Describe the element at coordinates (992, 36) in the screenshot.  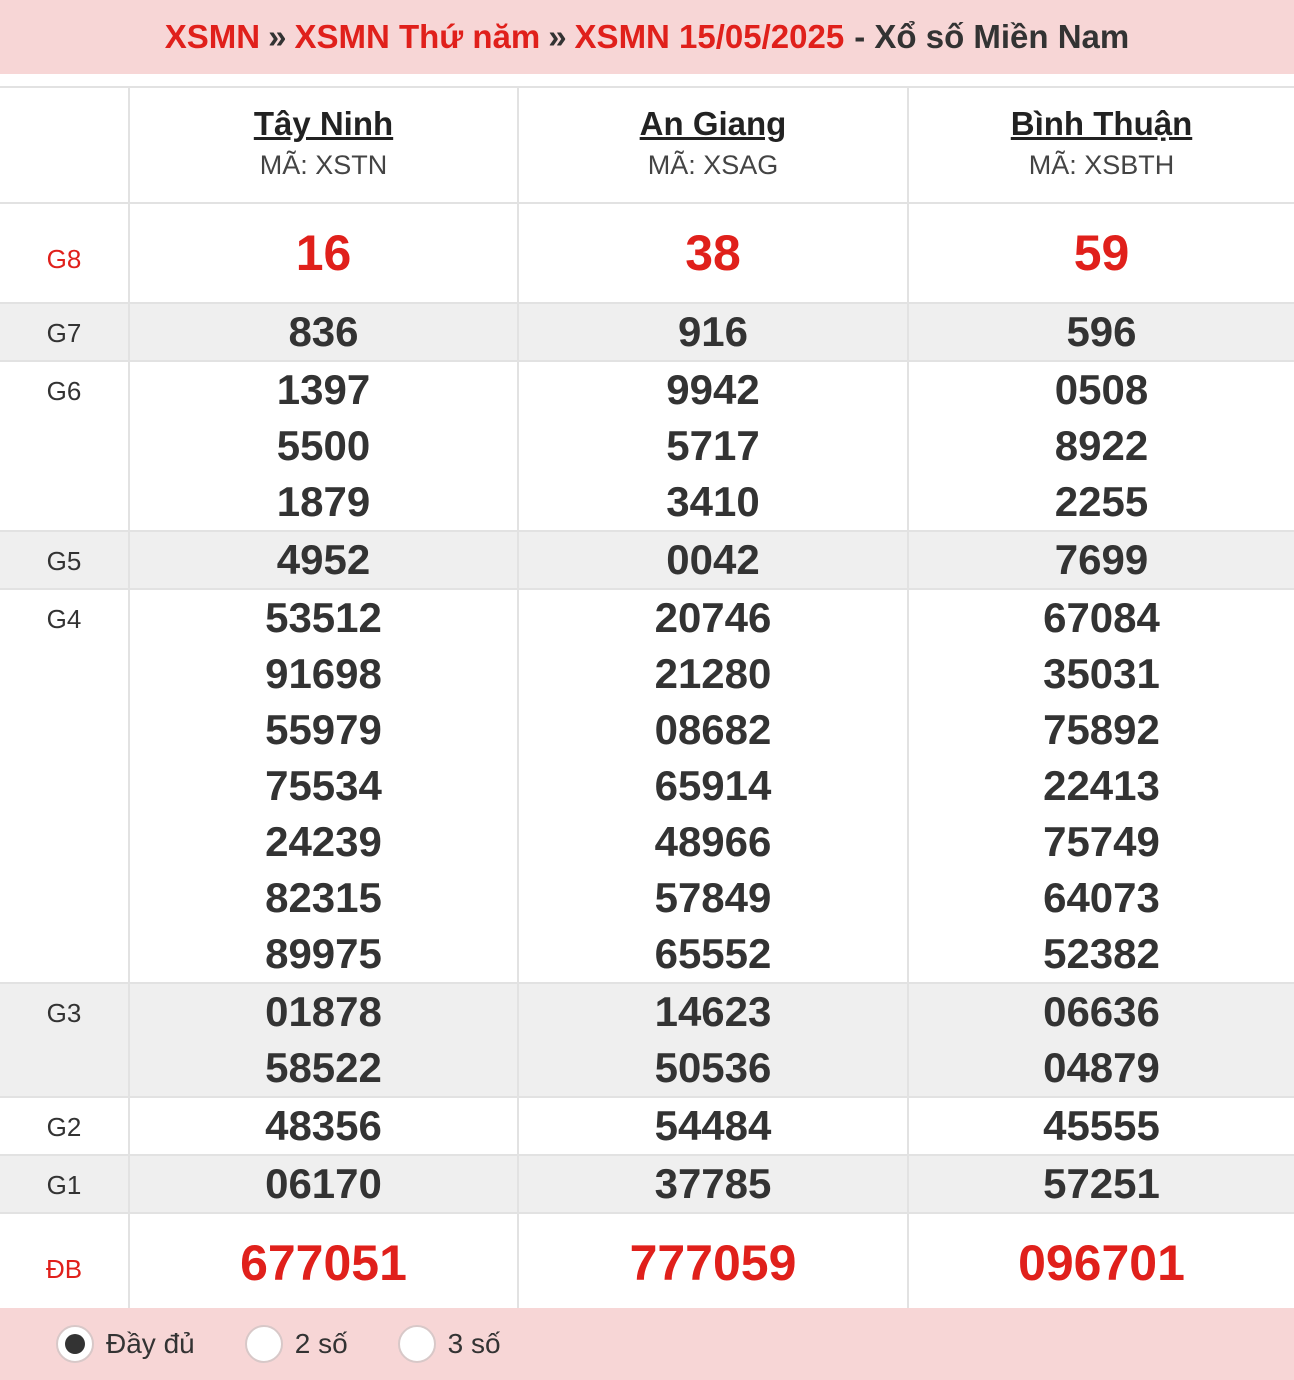
I see `page-title-suffix: - Xổ số Miền Nam` at that location.